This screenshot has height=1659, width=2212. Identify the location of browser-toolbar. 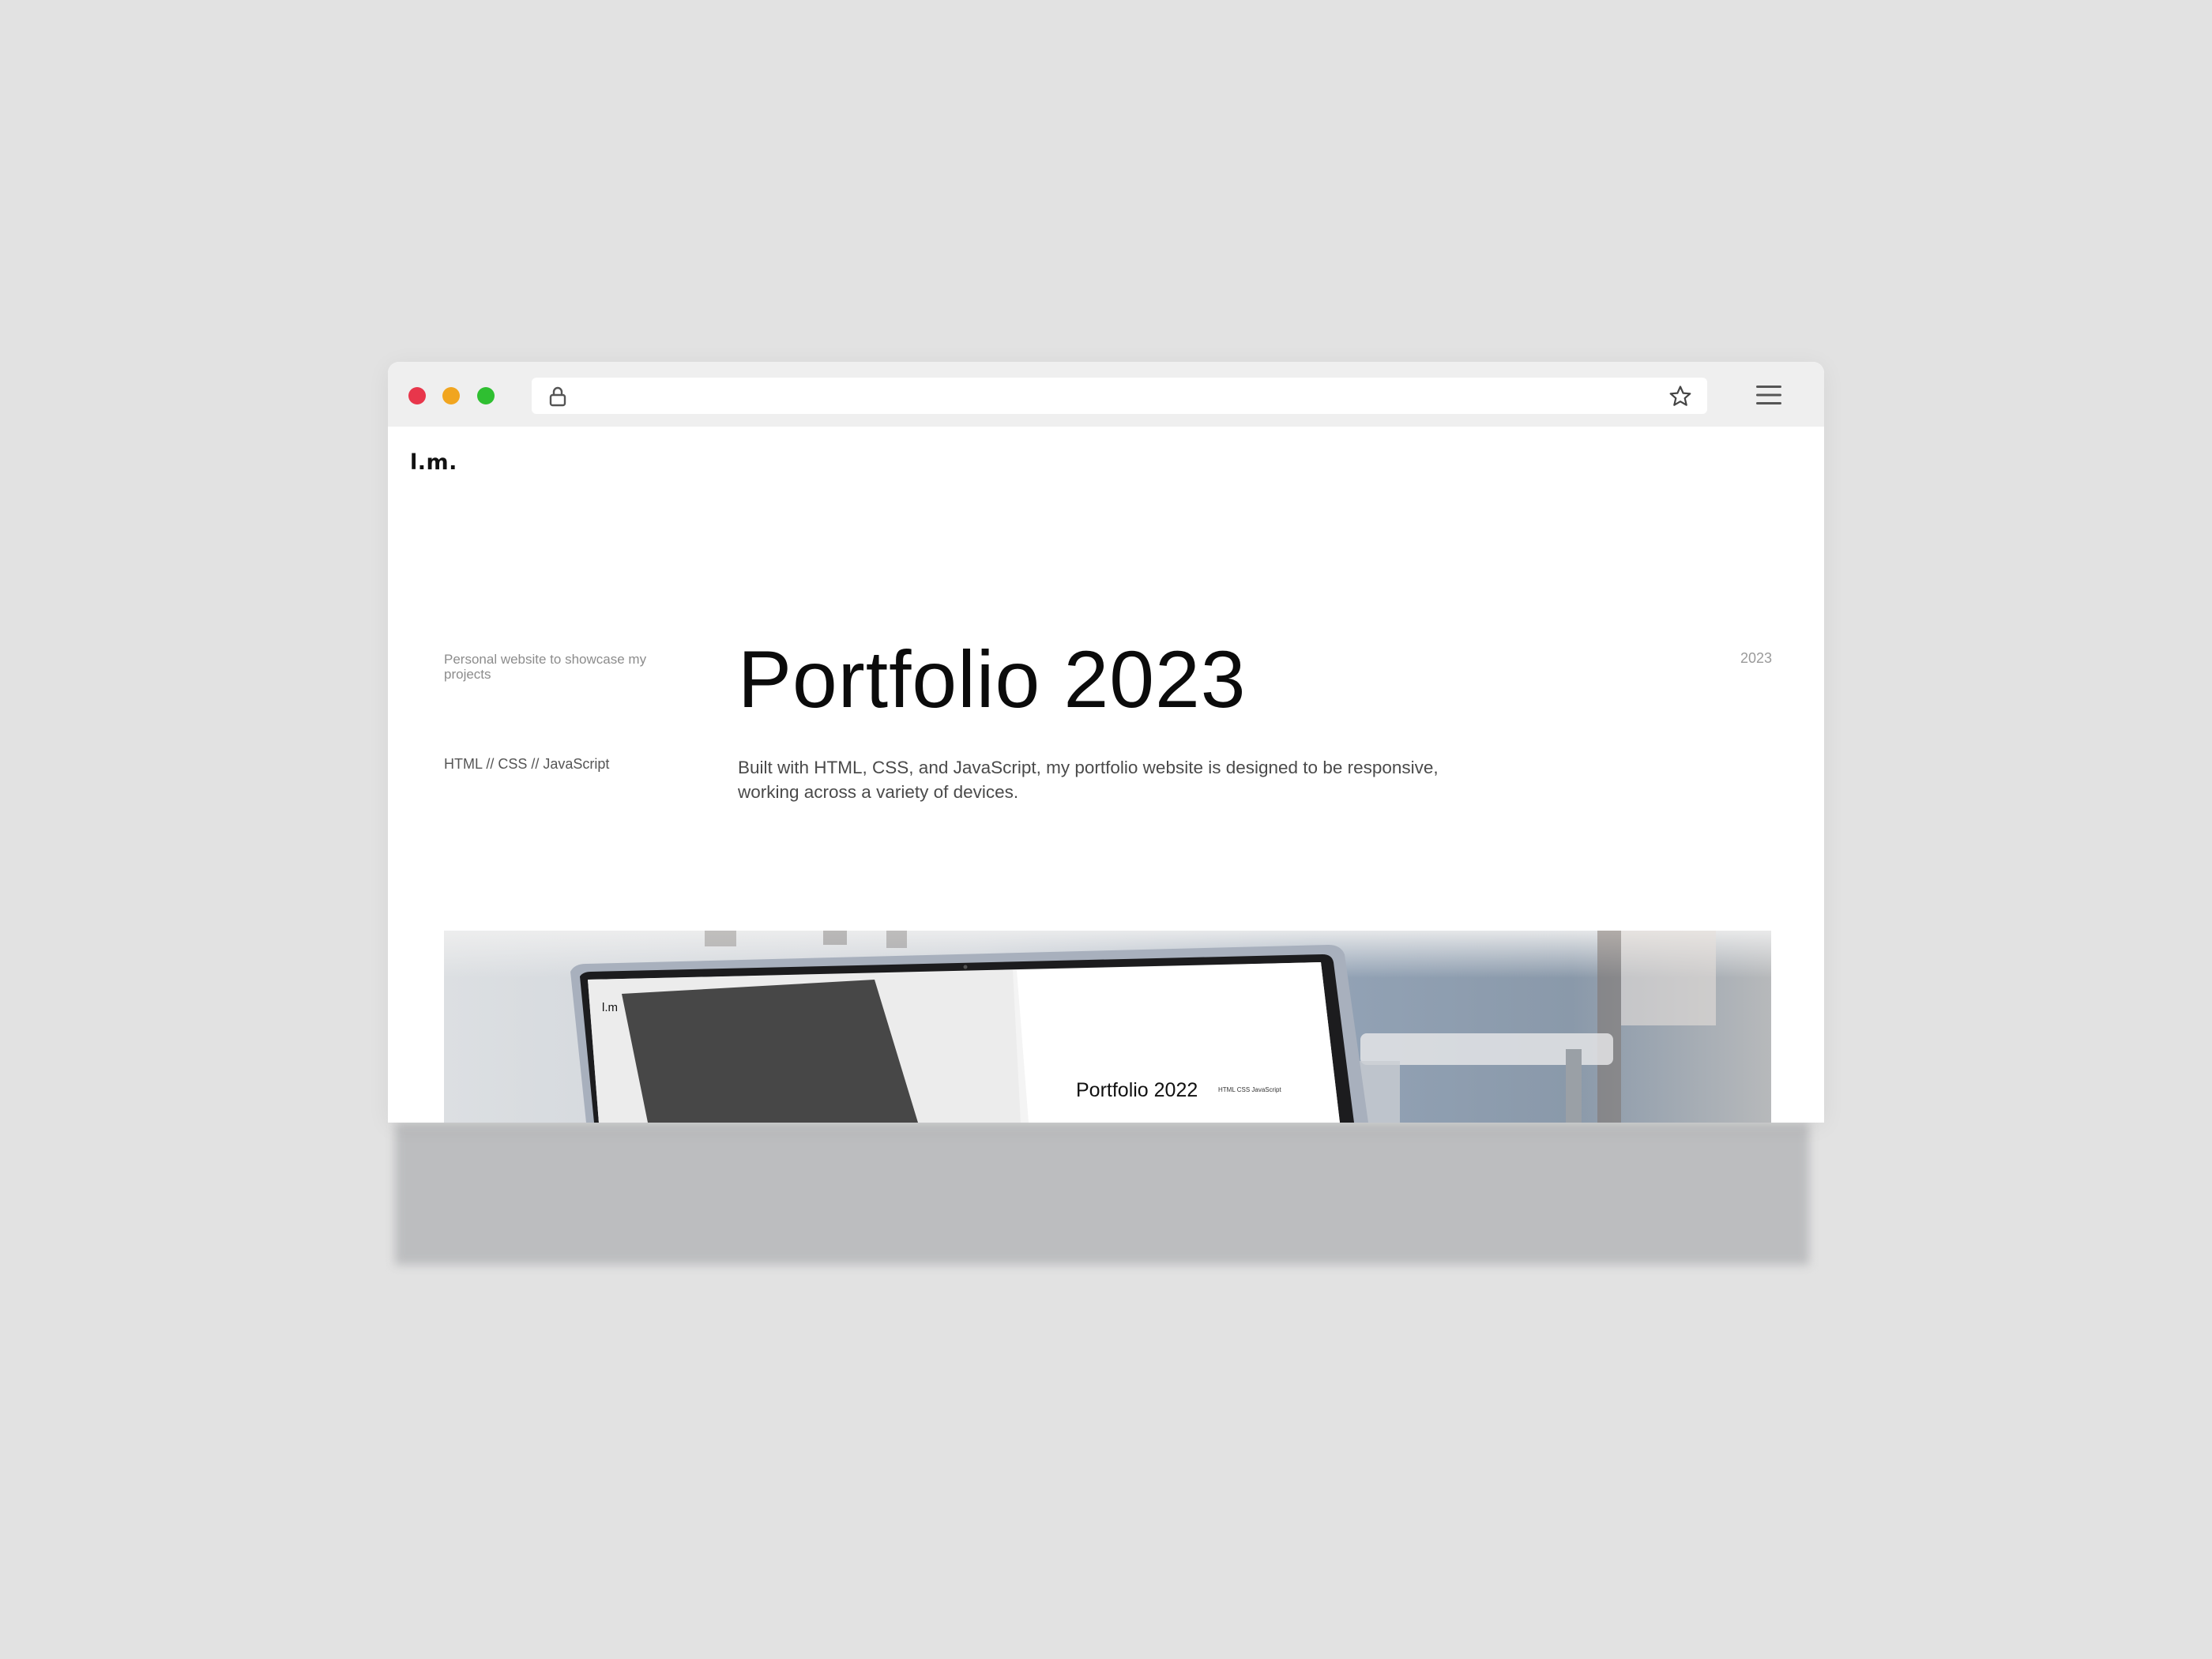
(1106, 395).